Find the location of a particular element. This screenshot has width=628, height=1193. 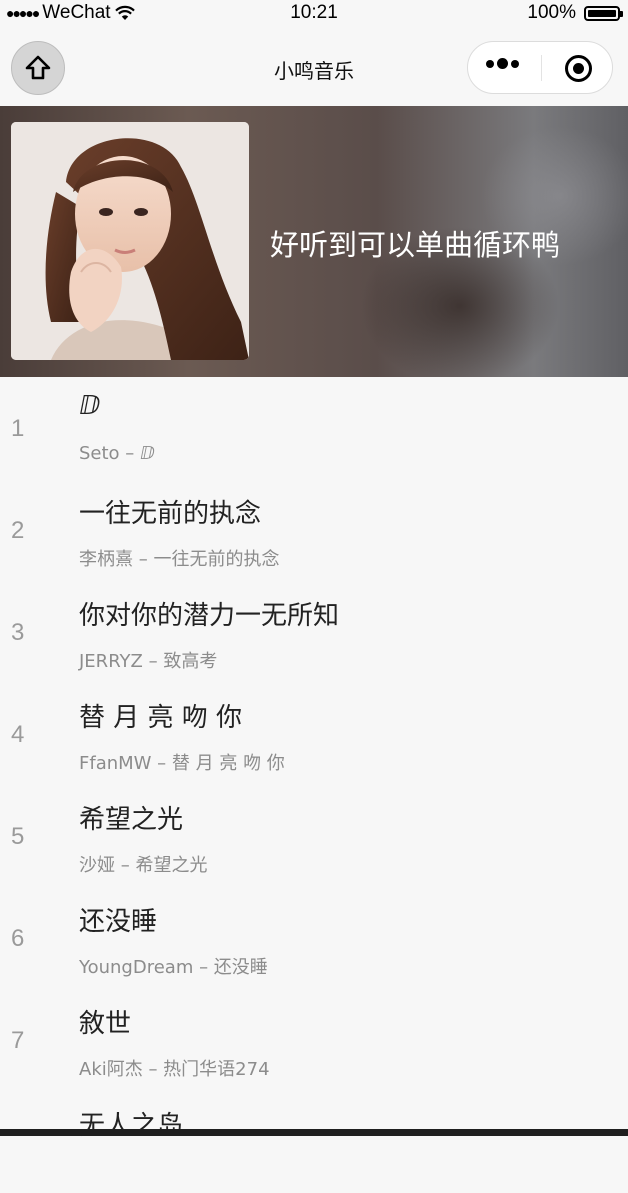

song-subtitle: Aki阿杰 – 热门华语274 is located at coordinates (174, 1069).